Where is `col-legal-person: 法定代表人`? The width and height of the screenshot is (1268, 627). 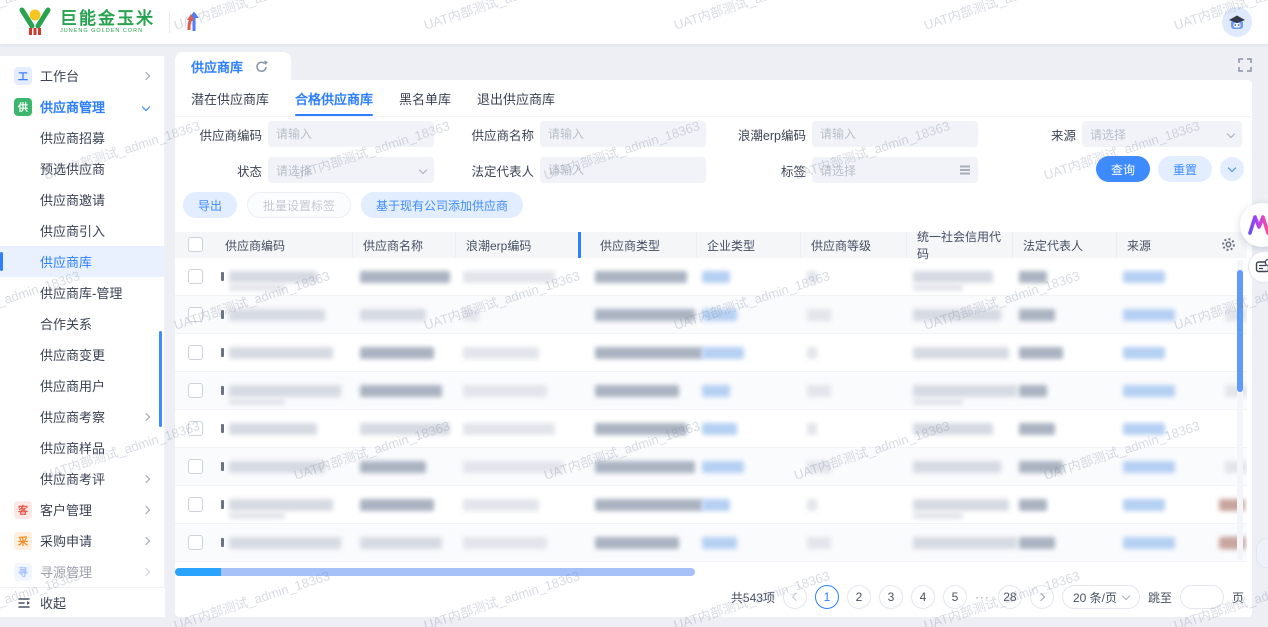 col-legal-person: 法定代表人 is located at coordinates (1064, 245).